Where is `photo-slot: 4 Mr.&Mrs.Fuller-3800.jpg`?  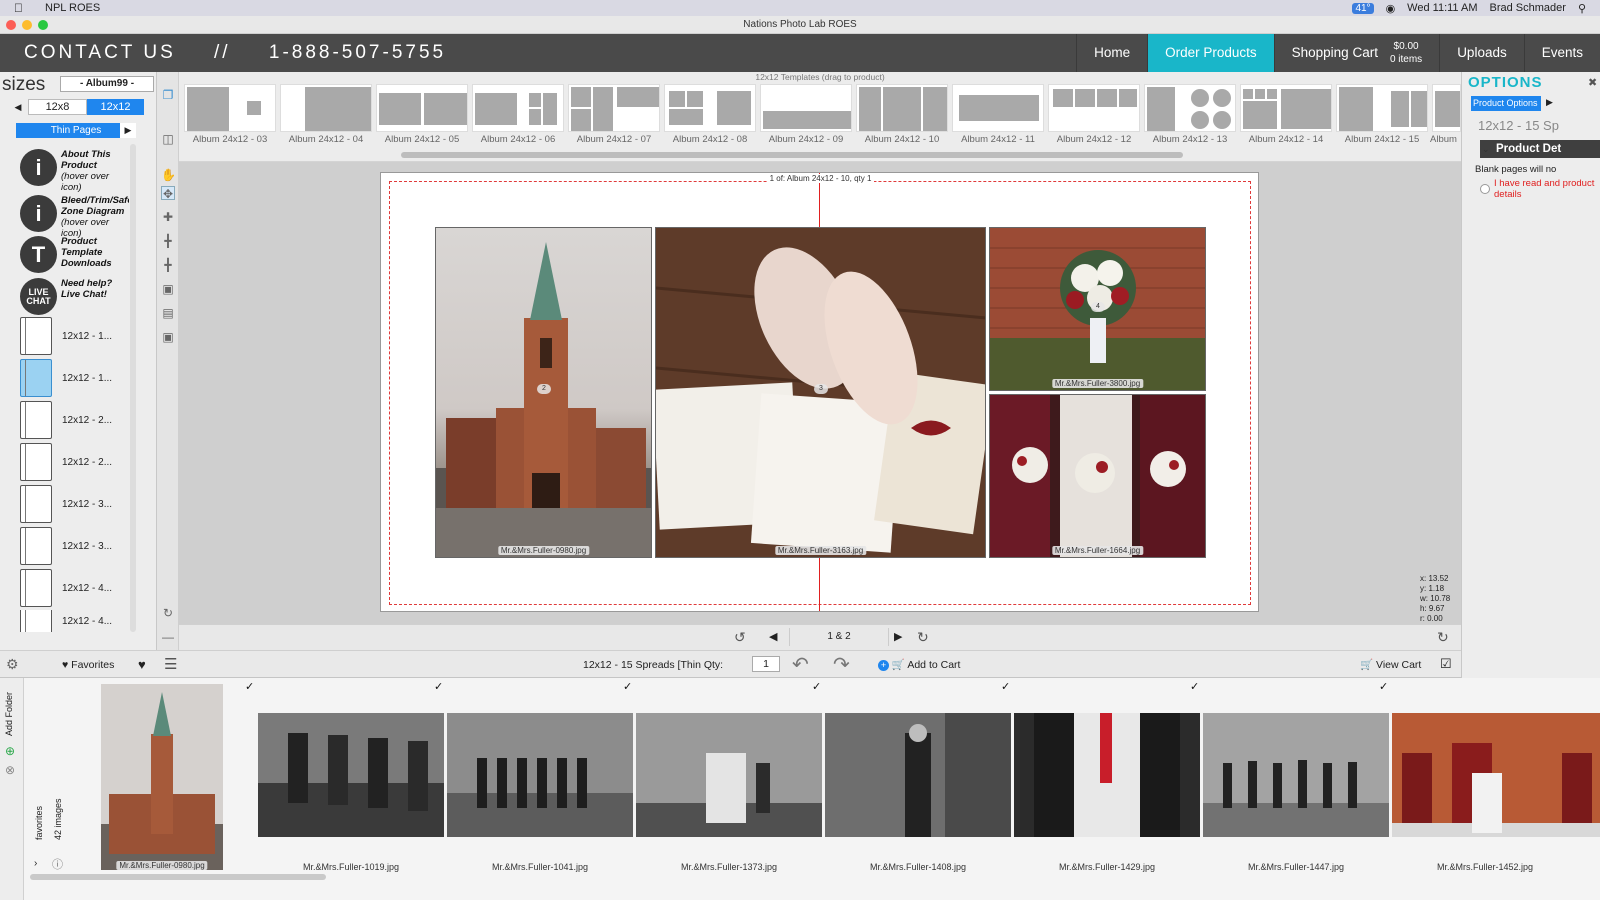 photo-slot: 4 Mr.&Mrs.Fuller-3800.jpg is located at coordinates (1097, 309).